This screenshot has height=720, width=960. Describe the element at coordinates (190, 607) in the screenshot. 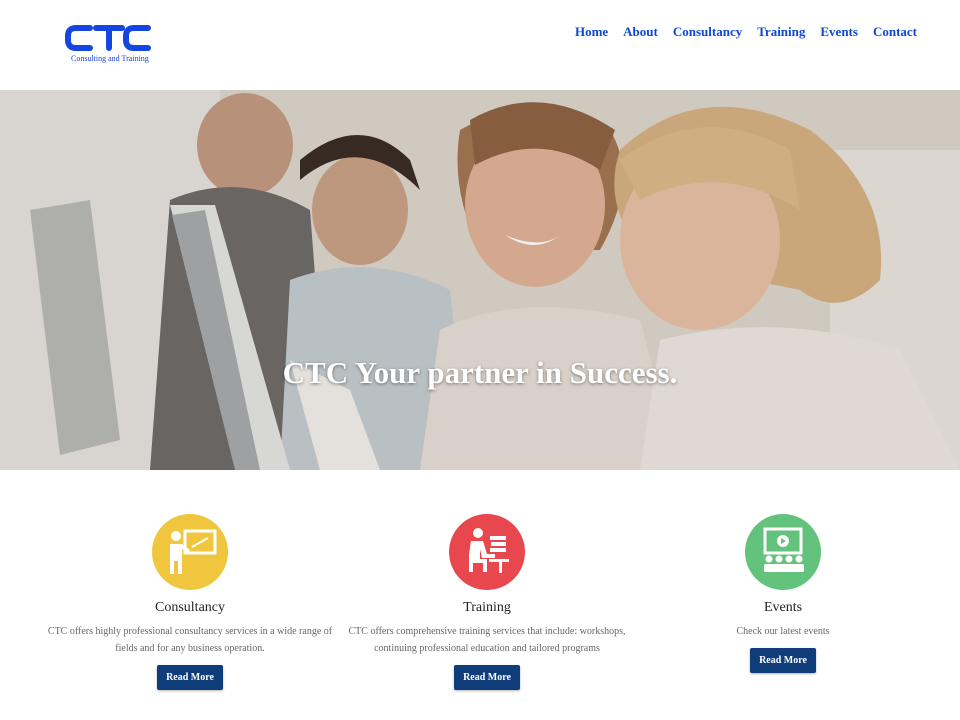

I see `feature-title: Consultancy` at that location.